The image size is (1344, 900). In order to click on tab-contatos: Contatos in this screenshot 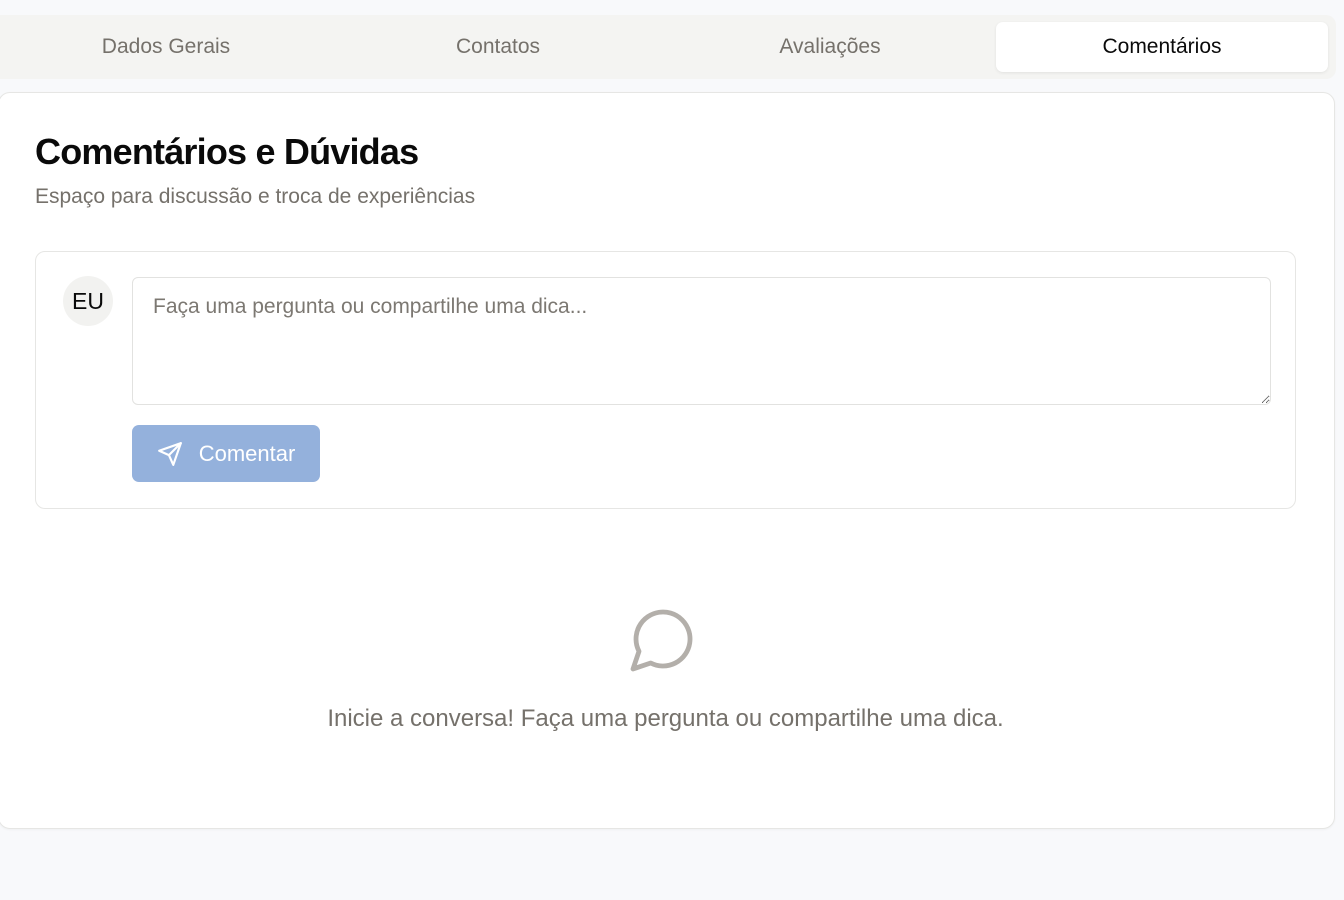, I will do `click(498, 47)`.